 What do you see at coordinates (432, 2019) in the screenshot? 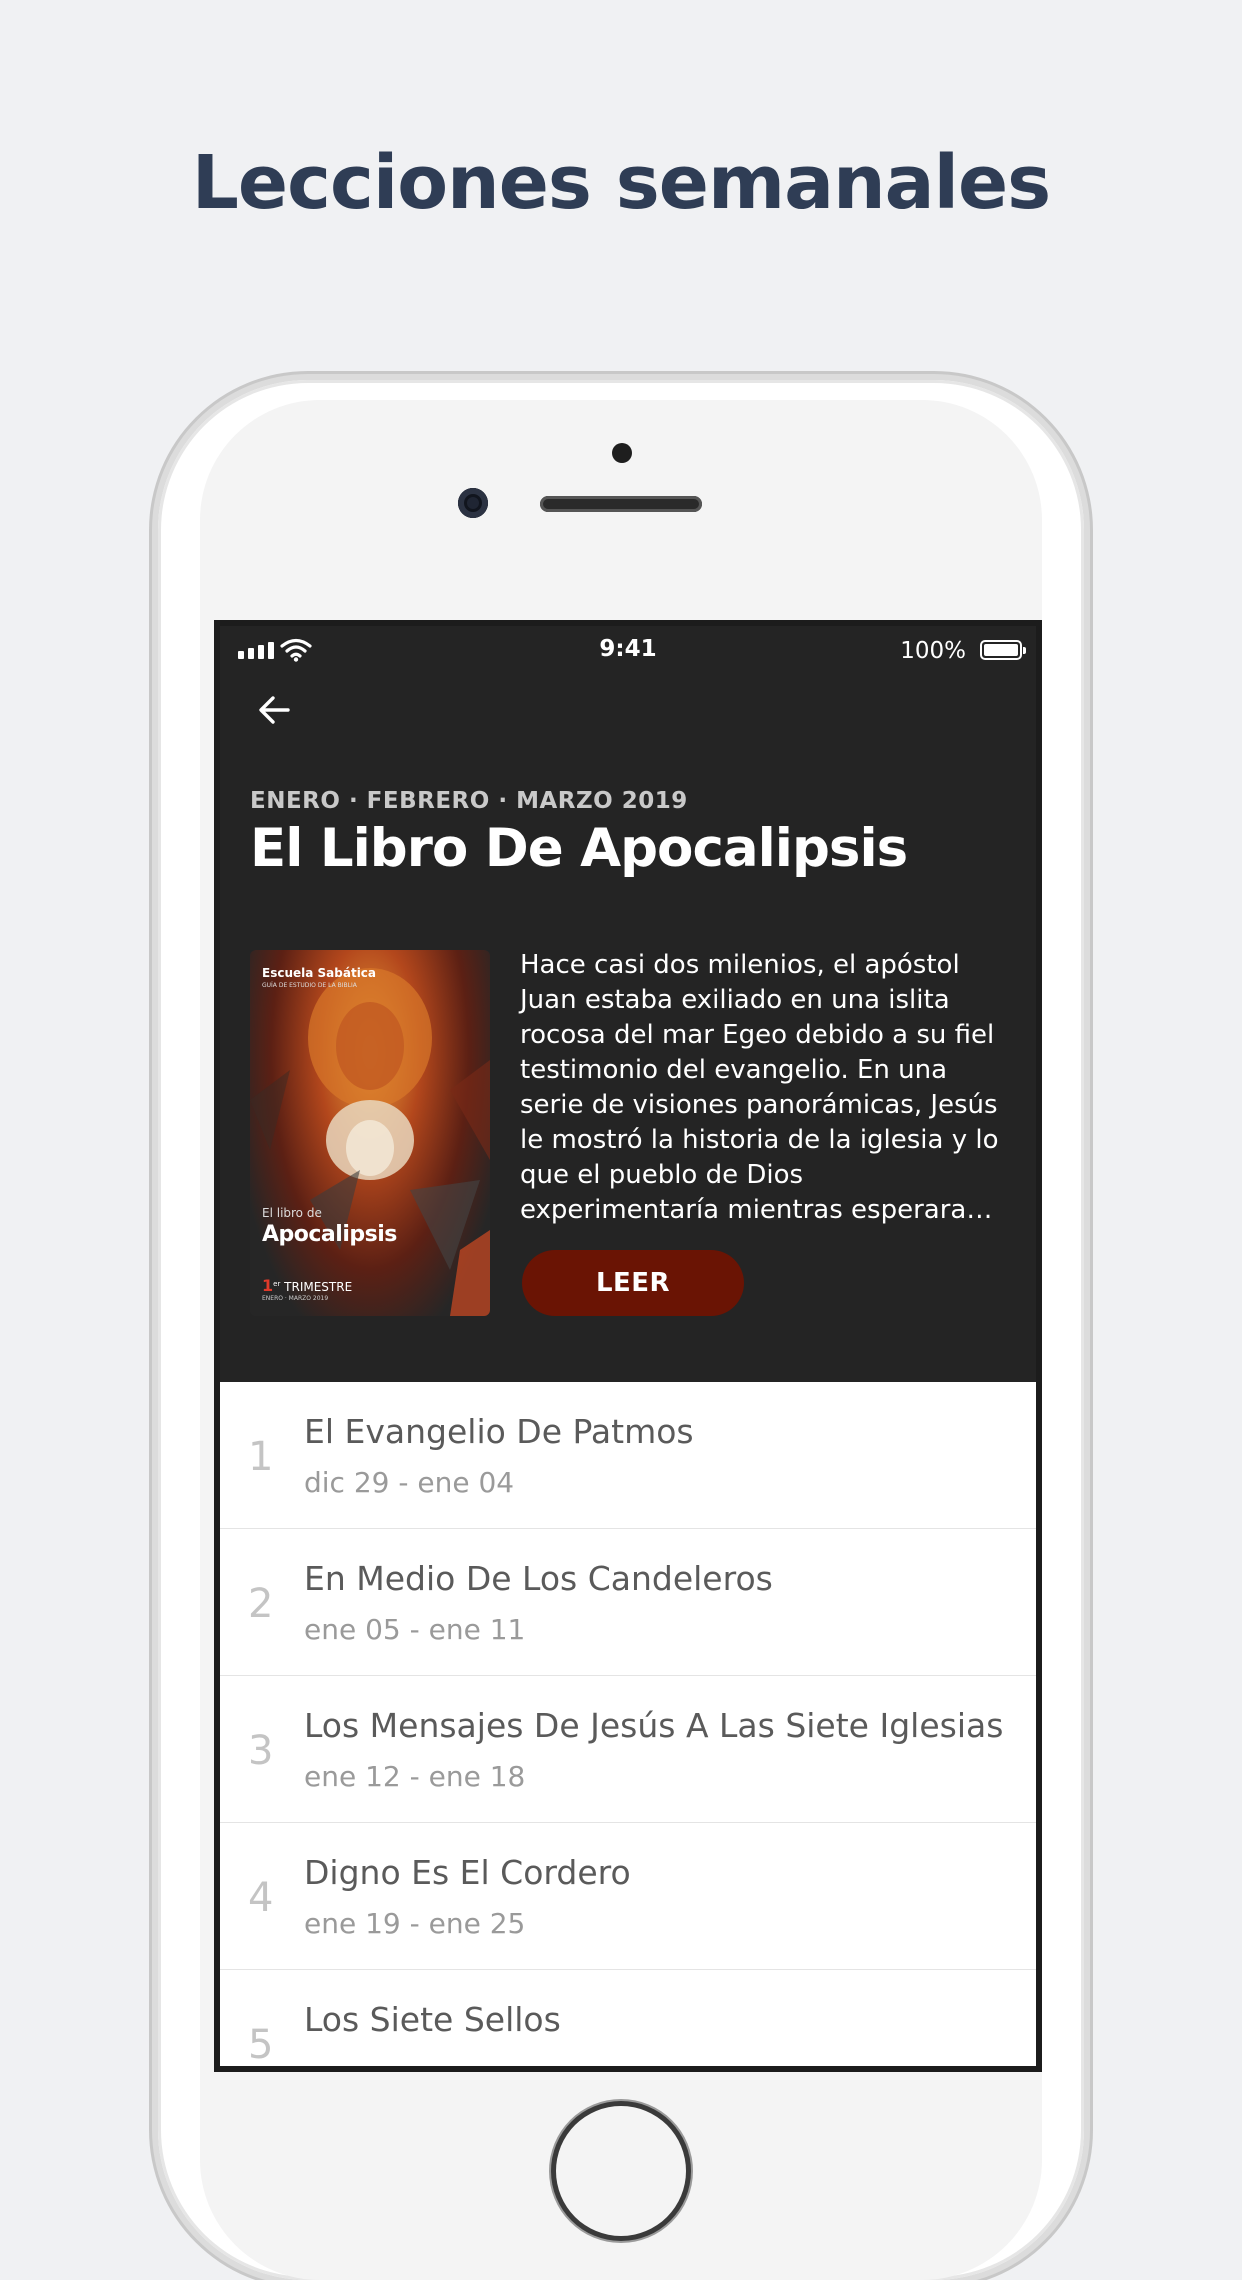
I see `lesson-title: Los Siete Sellos` at bounding box center [432, 2019].